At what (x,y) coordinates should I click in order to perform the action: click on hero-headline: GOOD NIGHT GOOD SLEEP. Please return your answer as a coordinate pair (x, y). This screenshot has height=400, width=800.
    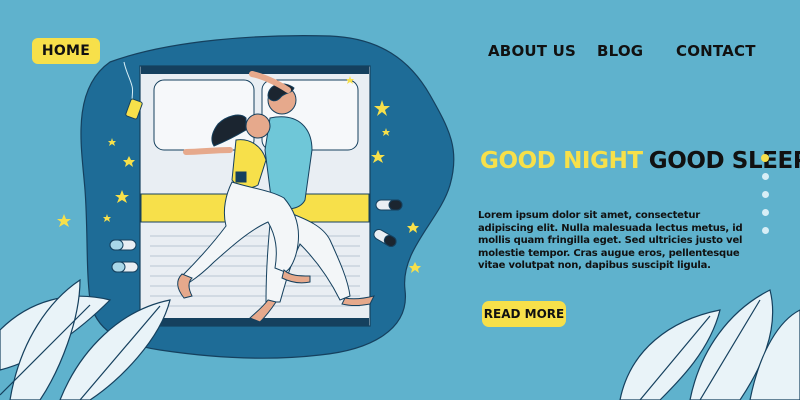
    Looking at the image, I should click on (640, 161).